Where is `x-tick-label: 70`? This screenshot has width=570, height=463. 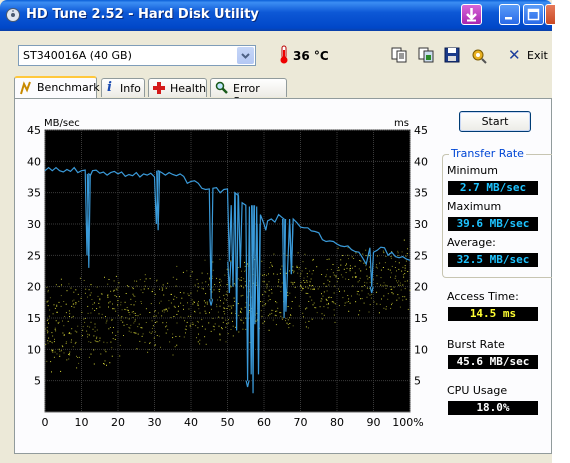 x-tick-label: 70 is located at coordinates (301, 422).